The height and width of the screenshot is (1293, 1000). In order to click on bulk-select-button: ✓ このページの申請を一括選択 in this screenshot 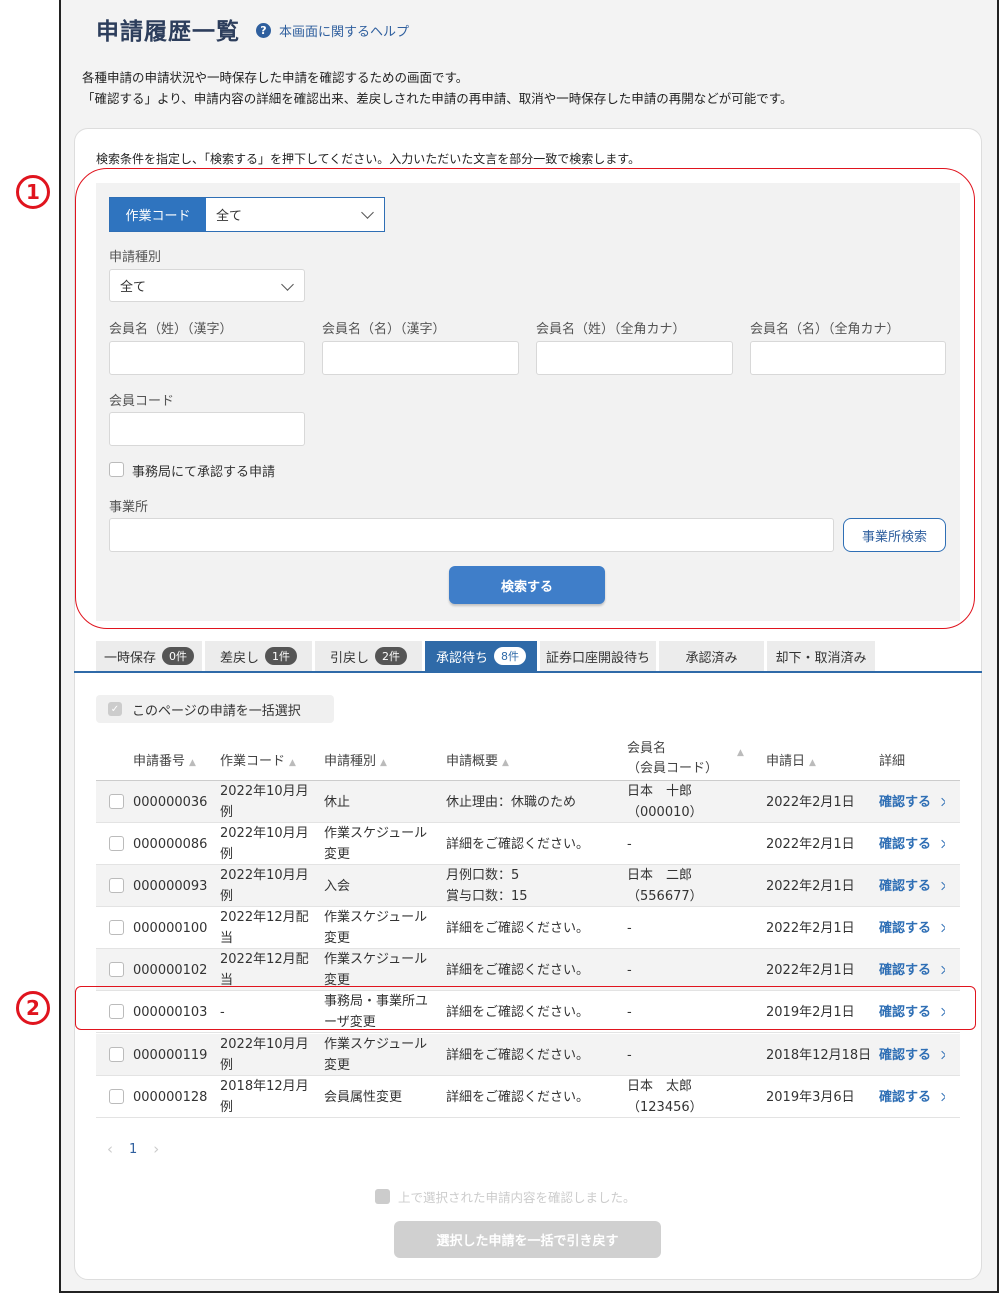, I will do `click(215, 709)`.